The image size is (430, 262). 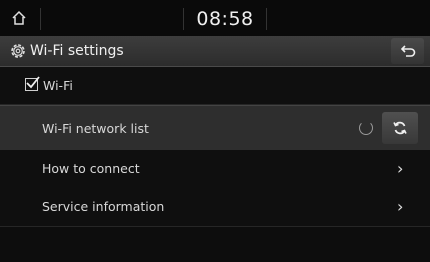 I want to click on service-information-label: Service information, so click(x=103, y=206).